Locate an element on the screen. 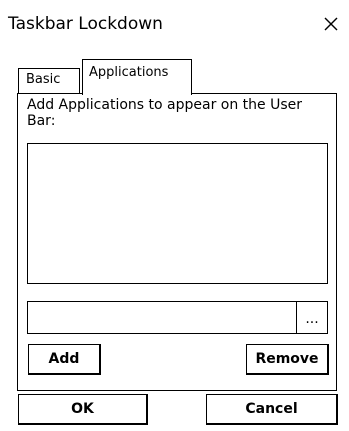 Image resolution: width=349 pixels, height=431 pixels. close-icon is located at coordinates (331, 24).